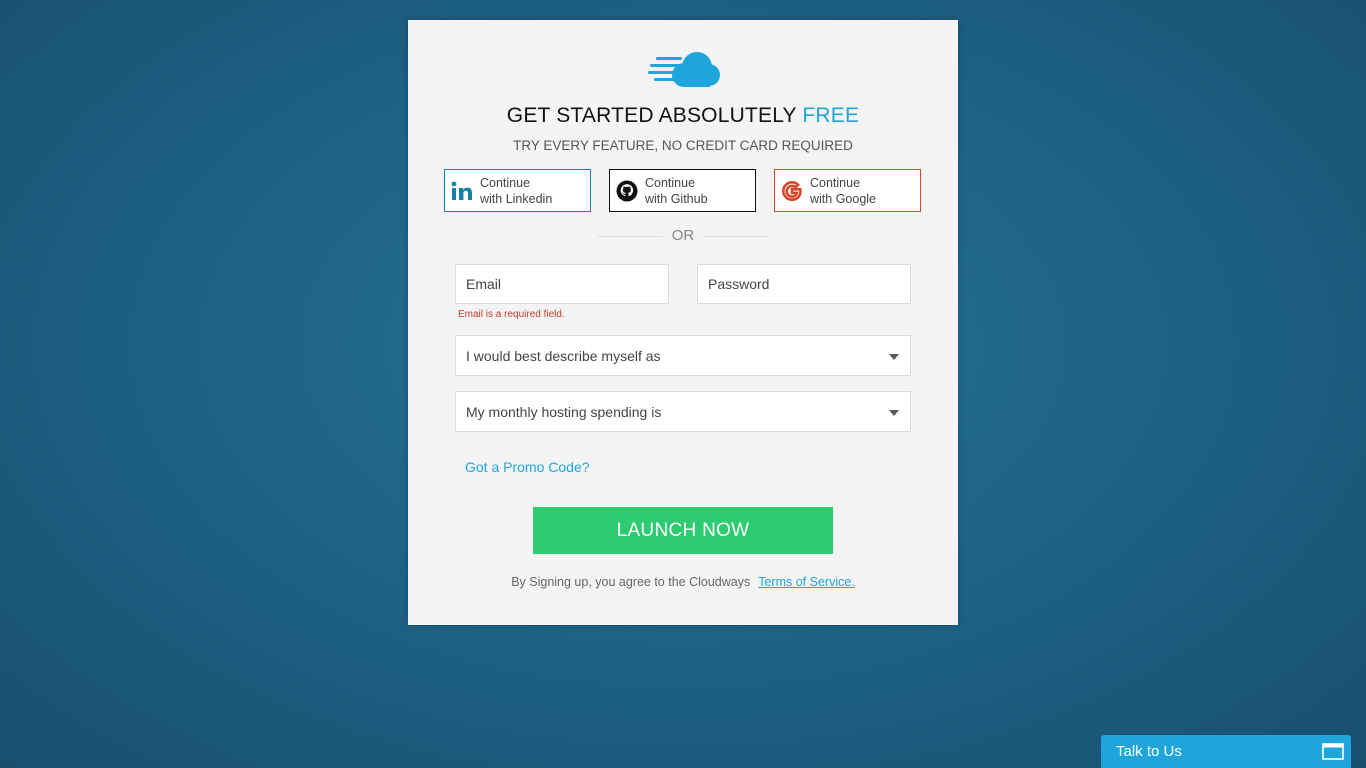 The image size is (1366, 768). I want to click on terms-of-service-link: Terms of Service., so click(806, 582).